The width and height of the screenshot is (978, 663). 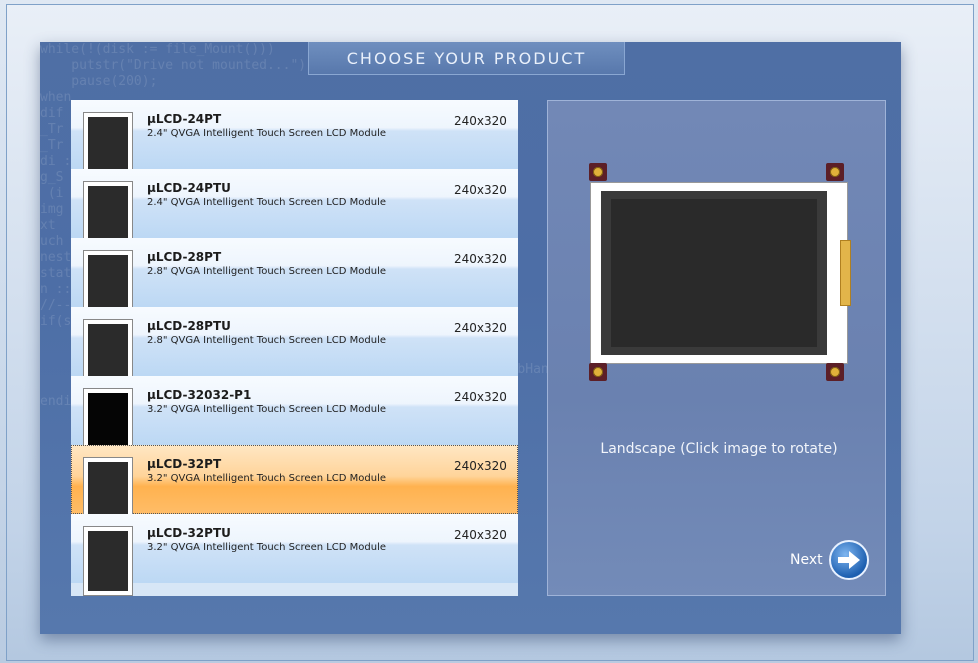 I want to click on orientation-label: Landscape (Click image to rotate), so click(x=719, y=449).